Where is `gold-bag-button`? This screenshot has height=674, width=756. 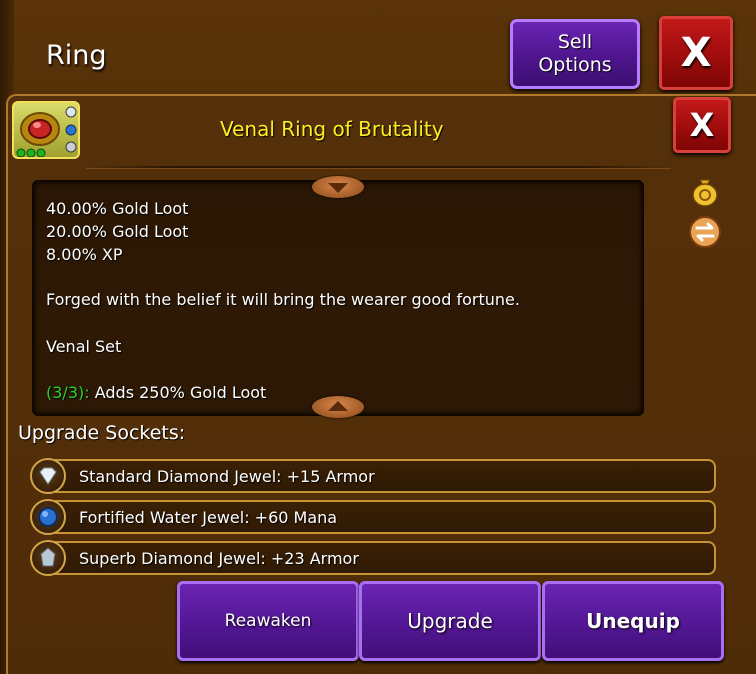 gold-bag-button is located at coordinates (705, 191).